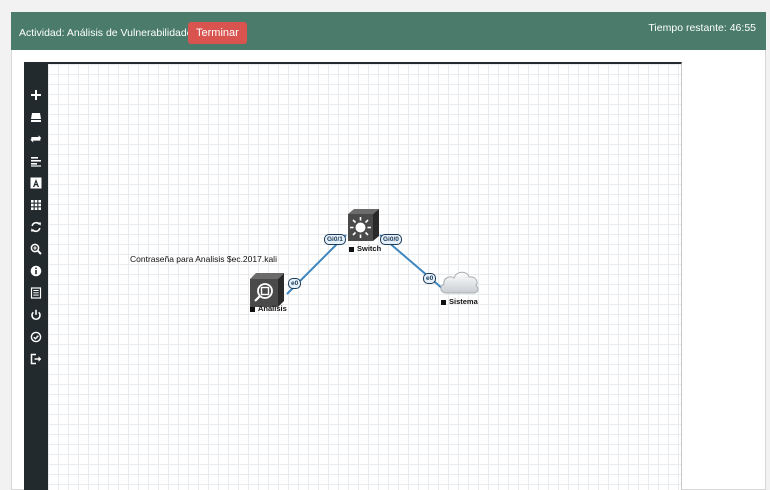  I want to click on analysis-host-icon, so click(267, 290).